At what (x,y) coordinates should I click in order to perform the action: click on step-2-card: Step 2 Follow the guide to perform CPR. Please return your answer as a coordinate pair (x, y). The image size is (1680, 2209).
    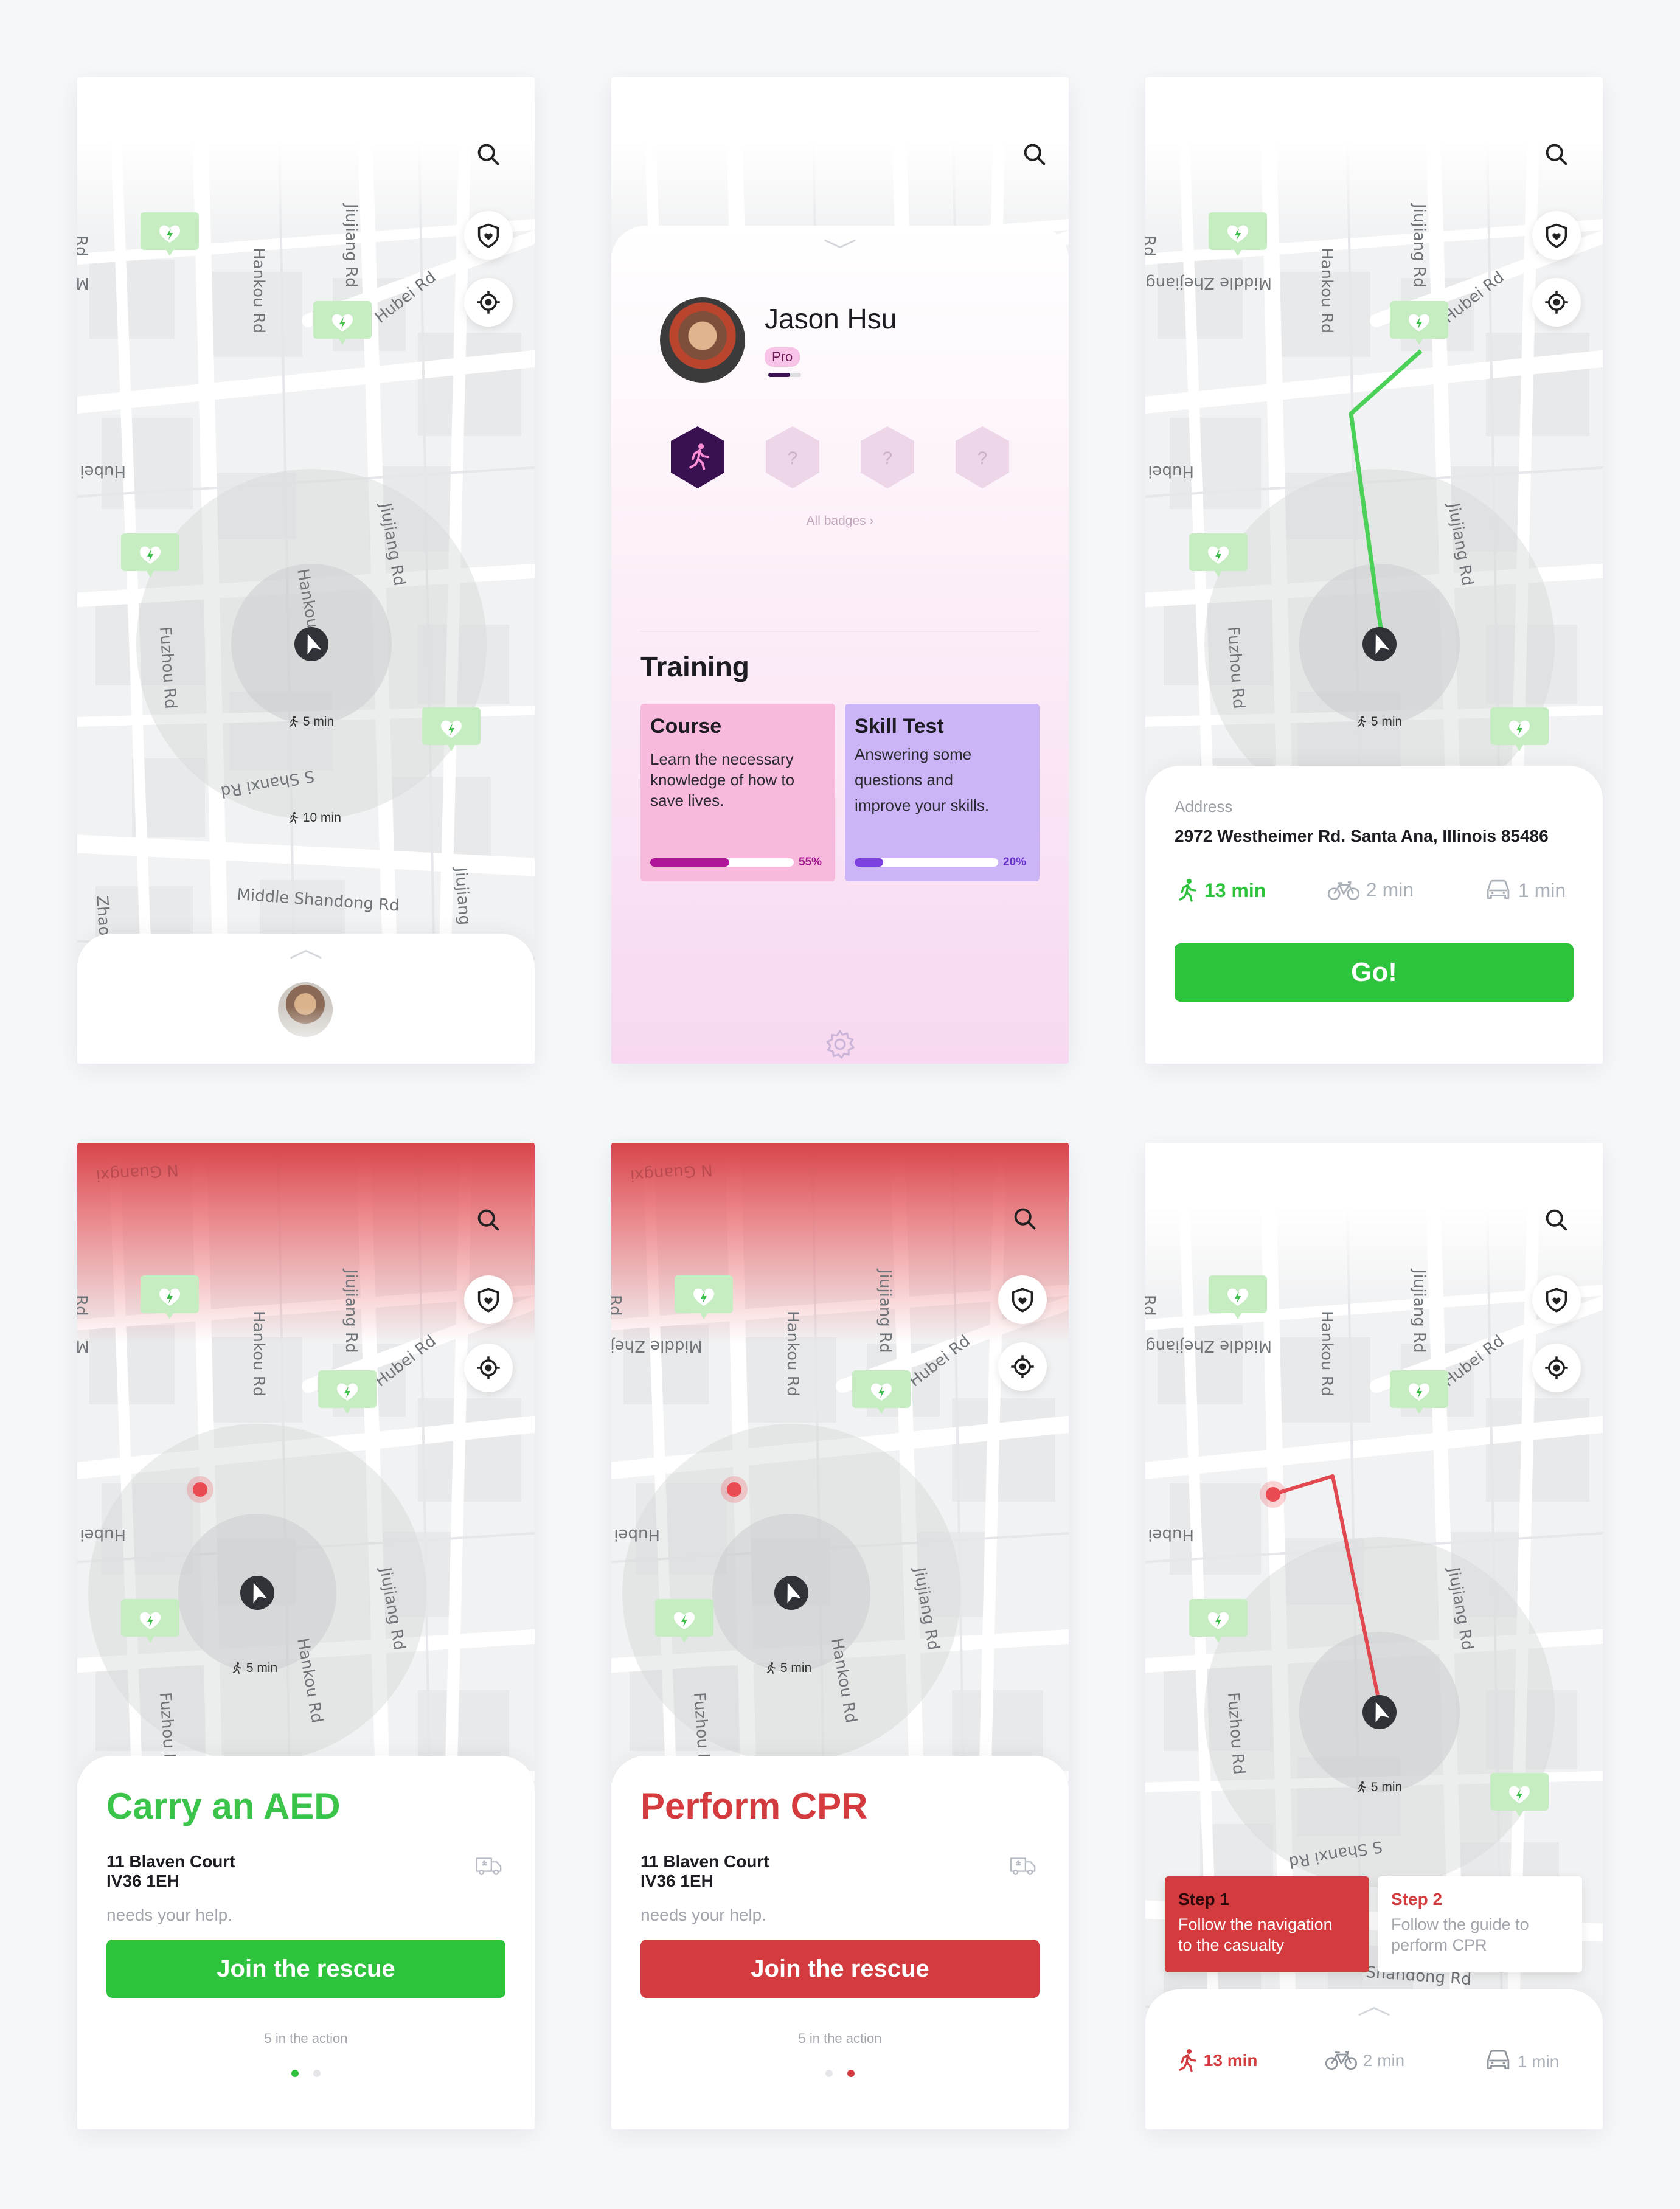
    Looking at the image, I should click on (1480, 1924).